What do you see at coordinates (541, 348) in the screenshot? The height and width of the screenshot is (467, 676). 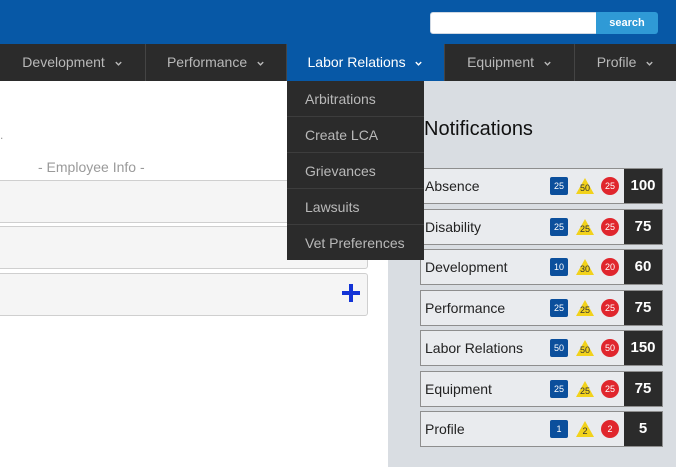 I see `notification-row-labor-relations: Labor Relations 50 50 50 150` at bounding box center [541, 348].